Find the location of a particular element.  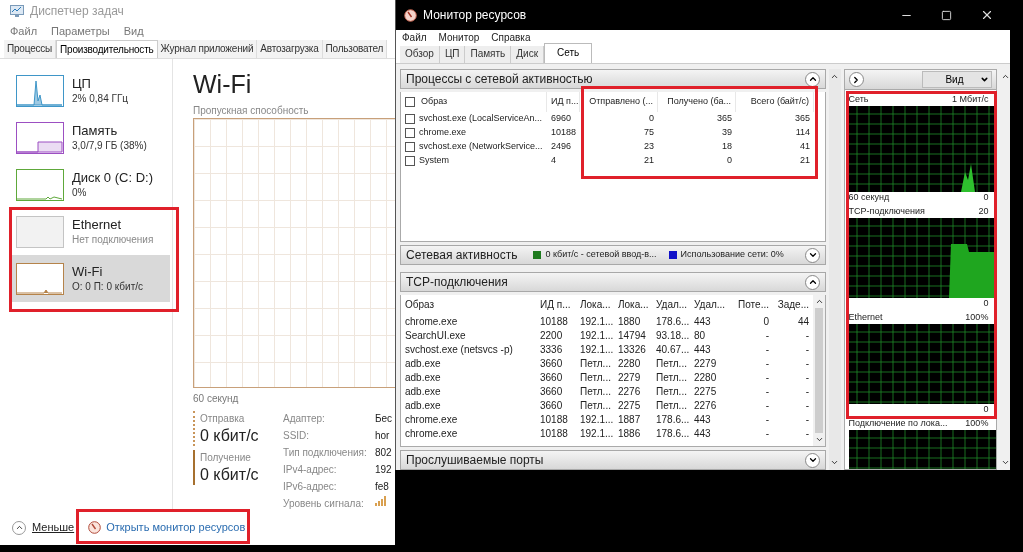

graph-label: Пропускная способность is located at coordinates (251, 111).